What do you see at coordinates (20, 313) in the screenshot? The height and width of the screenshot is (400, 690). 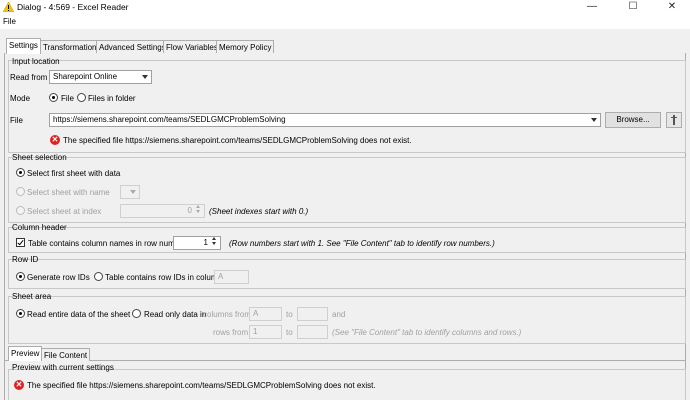 I see `read-entire-radio` at bounding box center [20, 313].